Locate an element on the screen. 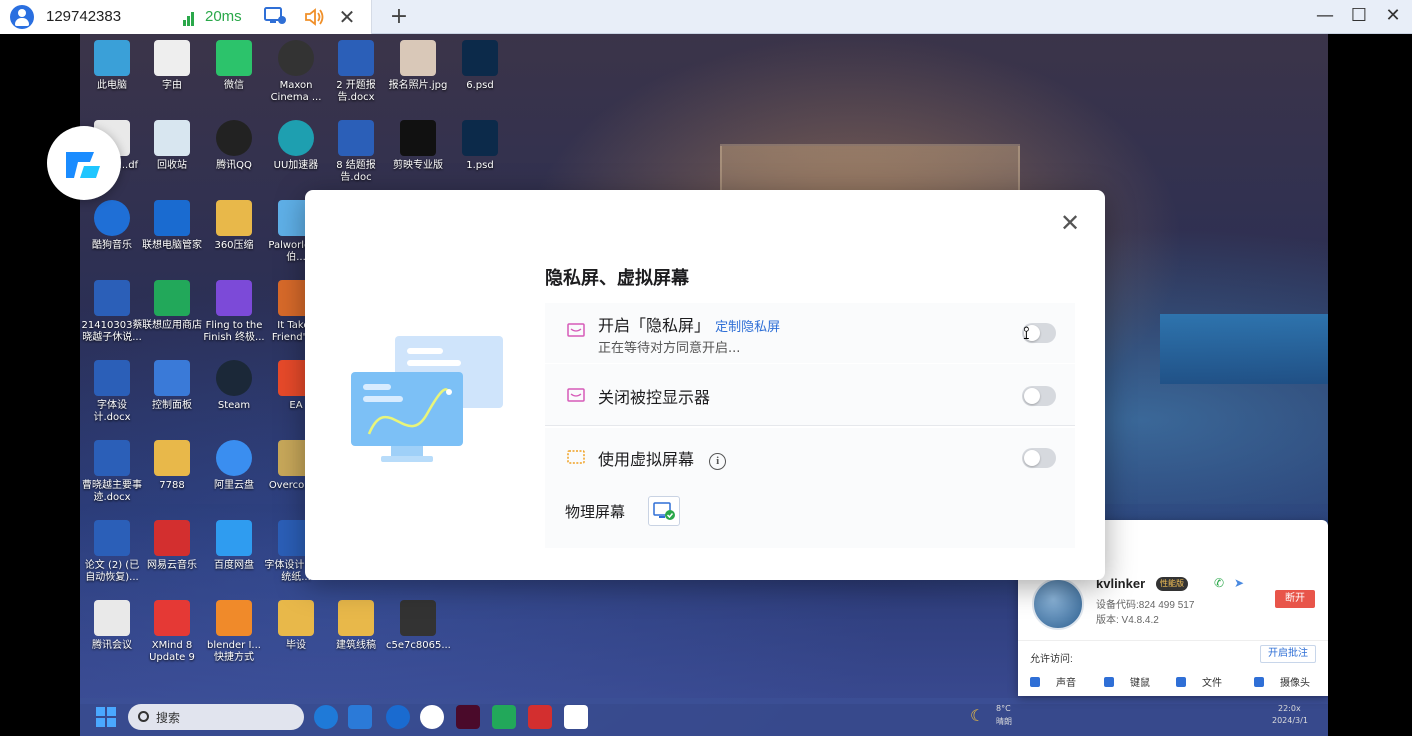 This screenshot has width=1412, height=736. desktop-icon: 毕设 is located at coordinates (296, 626).